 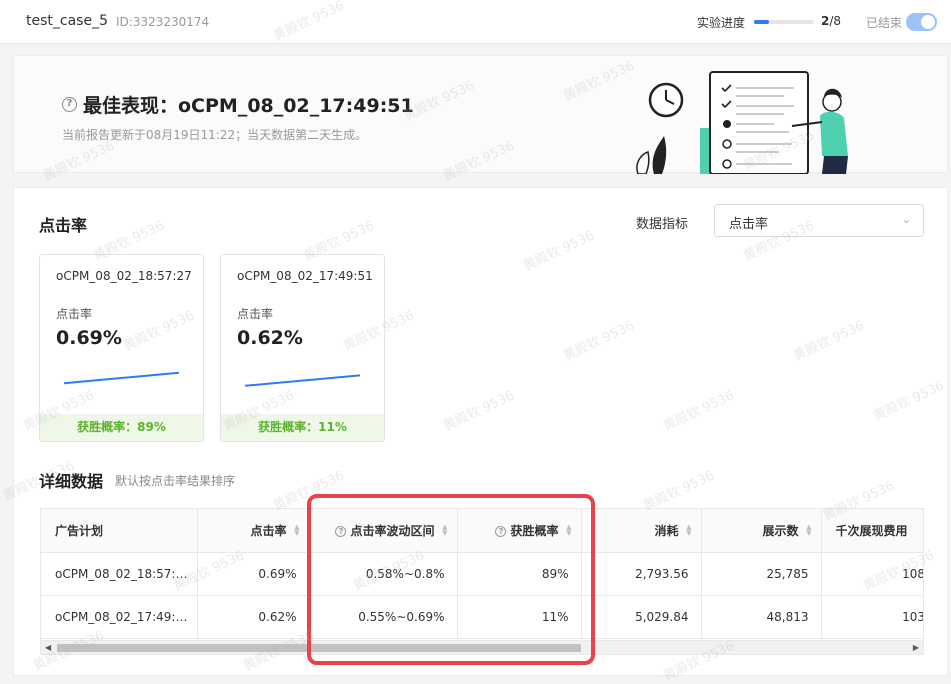 What do you see at coordinates (305, 276) in the screenshot?
I see `variant-name: oCPM_08_02_17:49:51` at bounding box center [305, 276].